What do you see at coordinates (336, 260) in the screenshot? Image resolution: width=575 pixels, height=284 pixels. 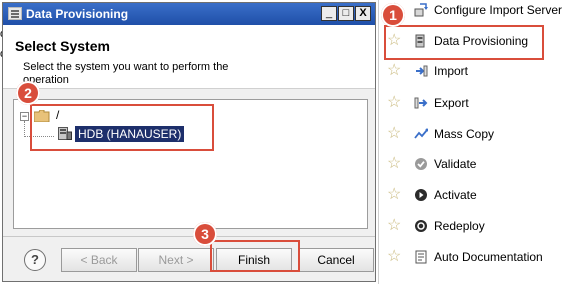 I see `cancel-button: Cancel` at bounding box center [336, 260].